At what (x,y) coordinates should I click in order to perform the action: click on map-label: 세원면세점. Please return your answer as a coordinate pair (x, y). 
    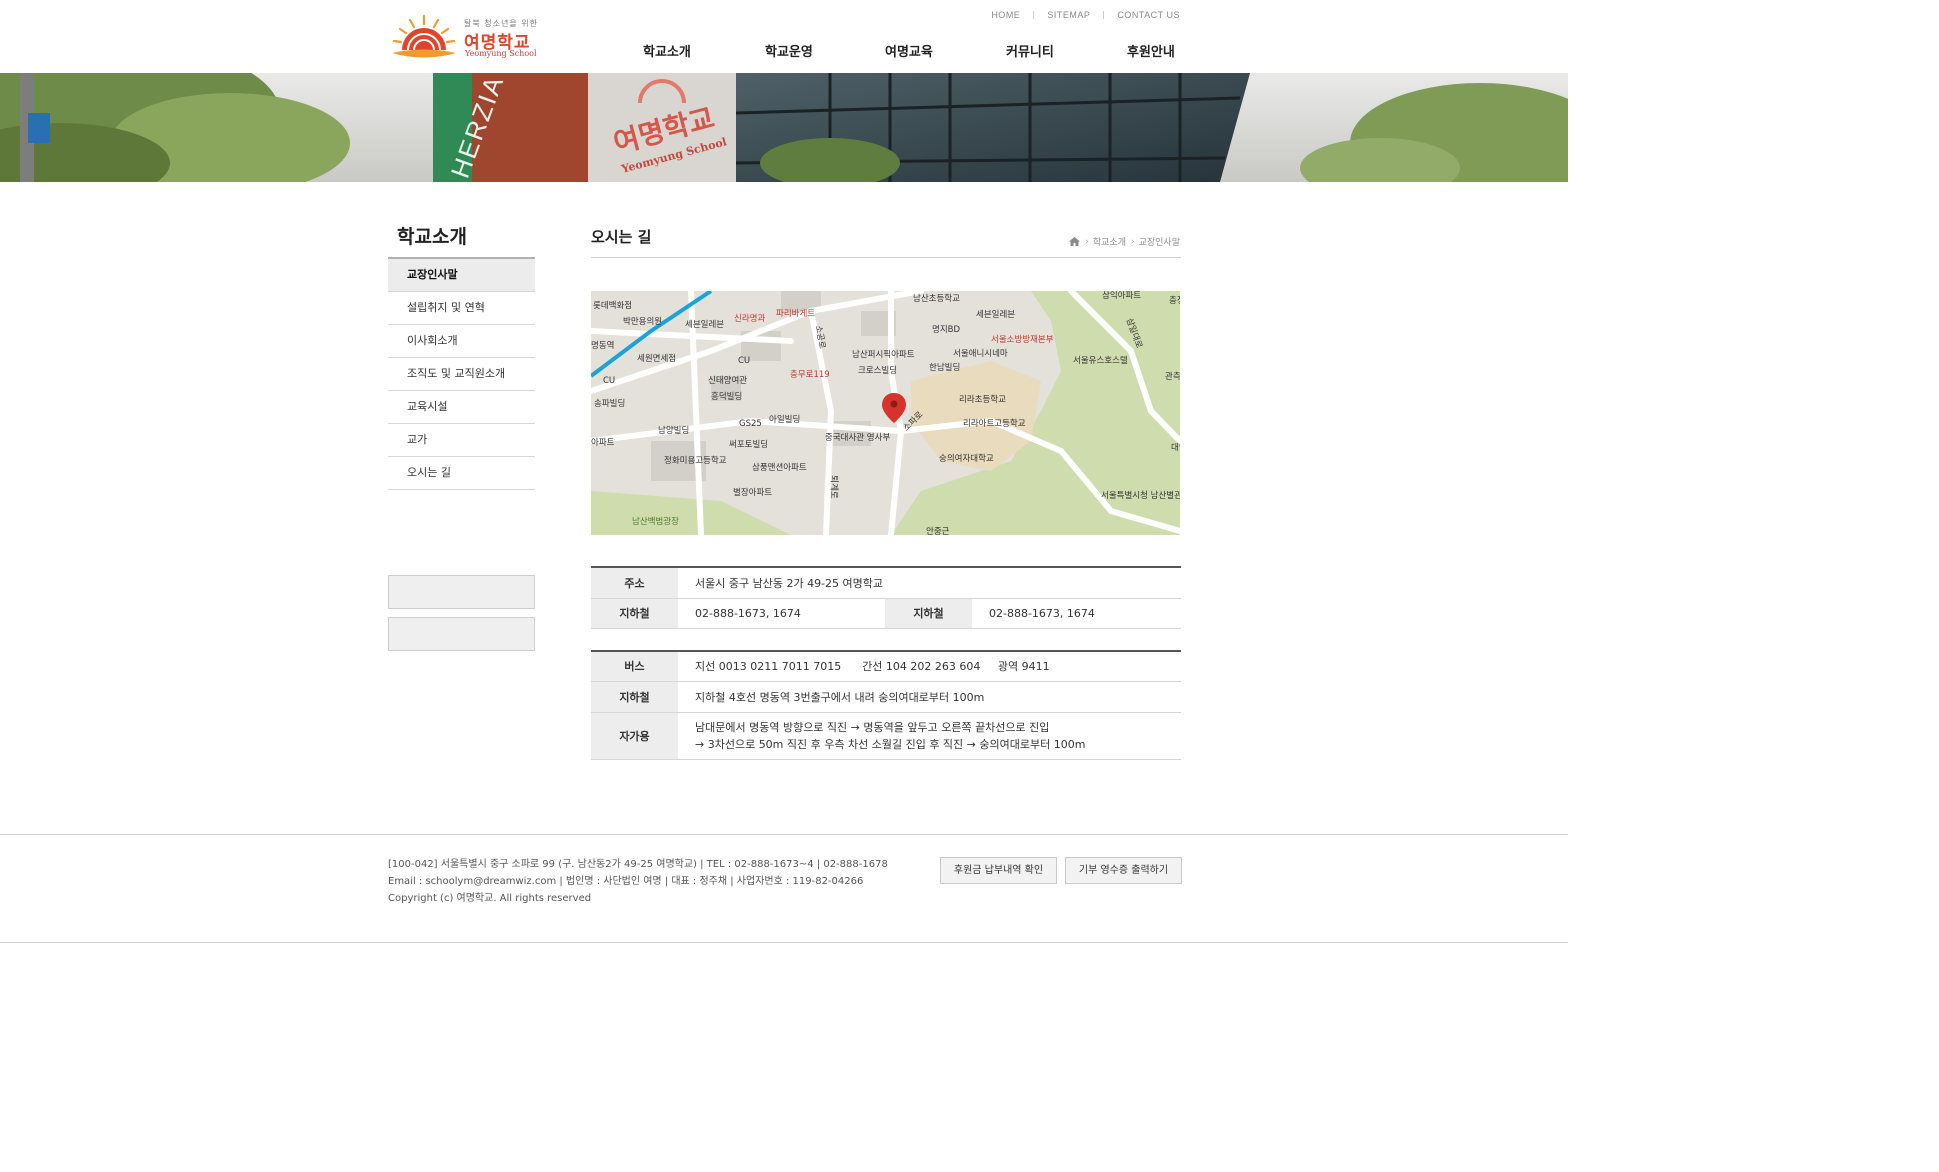
    Looking at the image, I should click on (657, 359).